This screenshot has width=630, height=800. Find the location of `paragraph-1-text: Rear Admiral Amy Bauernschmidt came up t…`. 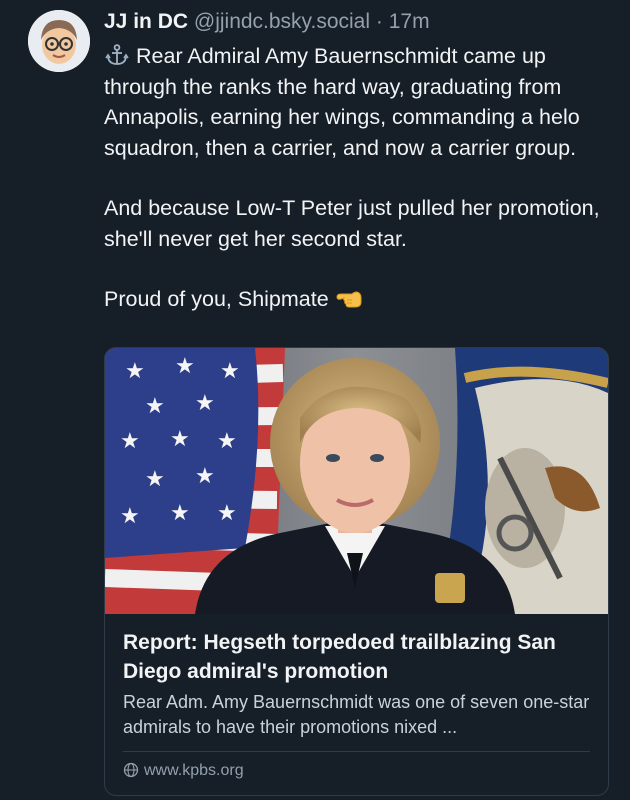

paragraph-1-text: Rear Admiral Amy Bauernschmidt came up t… is located at coordinates (342, 102).